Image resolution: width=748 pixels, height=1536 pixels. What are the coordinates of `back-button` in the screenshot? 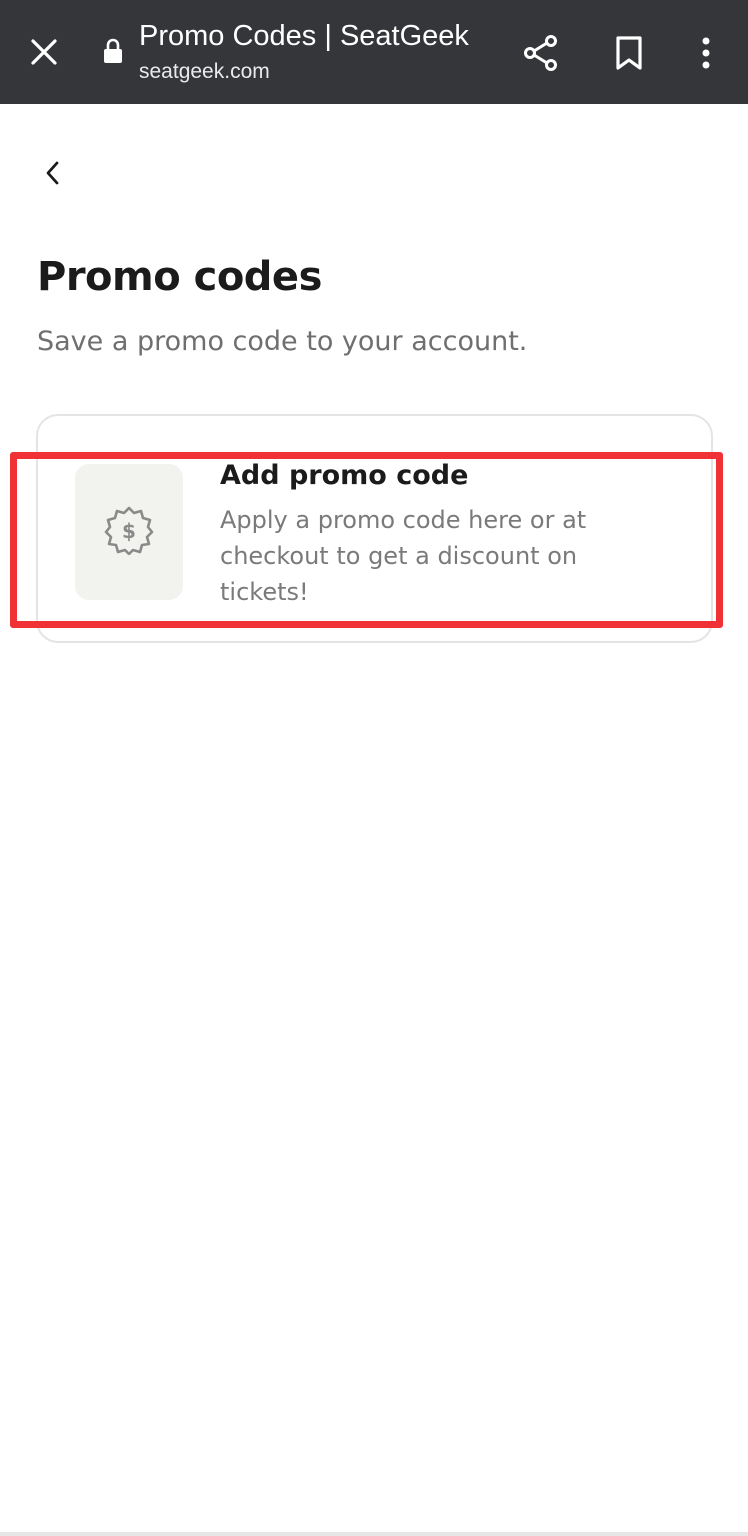 It's located at (53, 175).